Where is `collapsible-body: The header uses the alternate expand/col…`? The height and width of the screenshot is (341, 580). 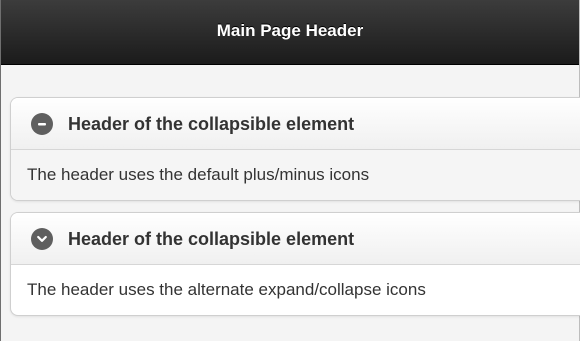
collapsible-body: The header uses the alternate expand/col… is located at coordinates (226, 289).